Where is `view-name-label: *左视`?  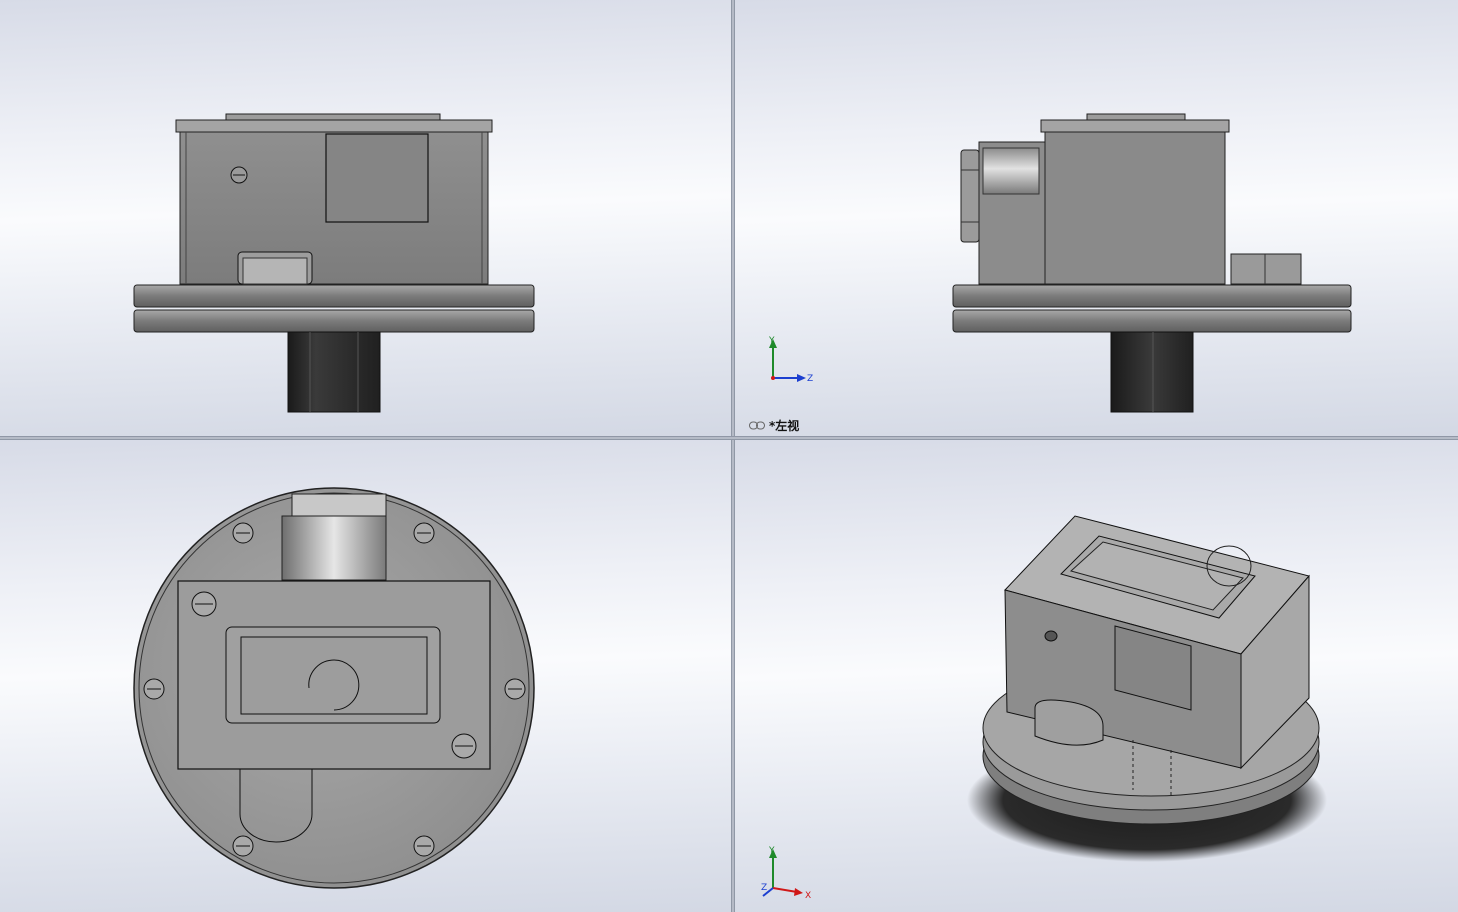
view-name-label: *左视 is located at coordinates (774, 425).